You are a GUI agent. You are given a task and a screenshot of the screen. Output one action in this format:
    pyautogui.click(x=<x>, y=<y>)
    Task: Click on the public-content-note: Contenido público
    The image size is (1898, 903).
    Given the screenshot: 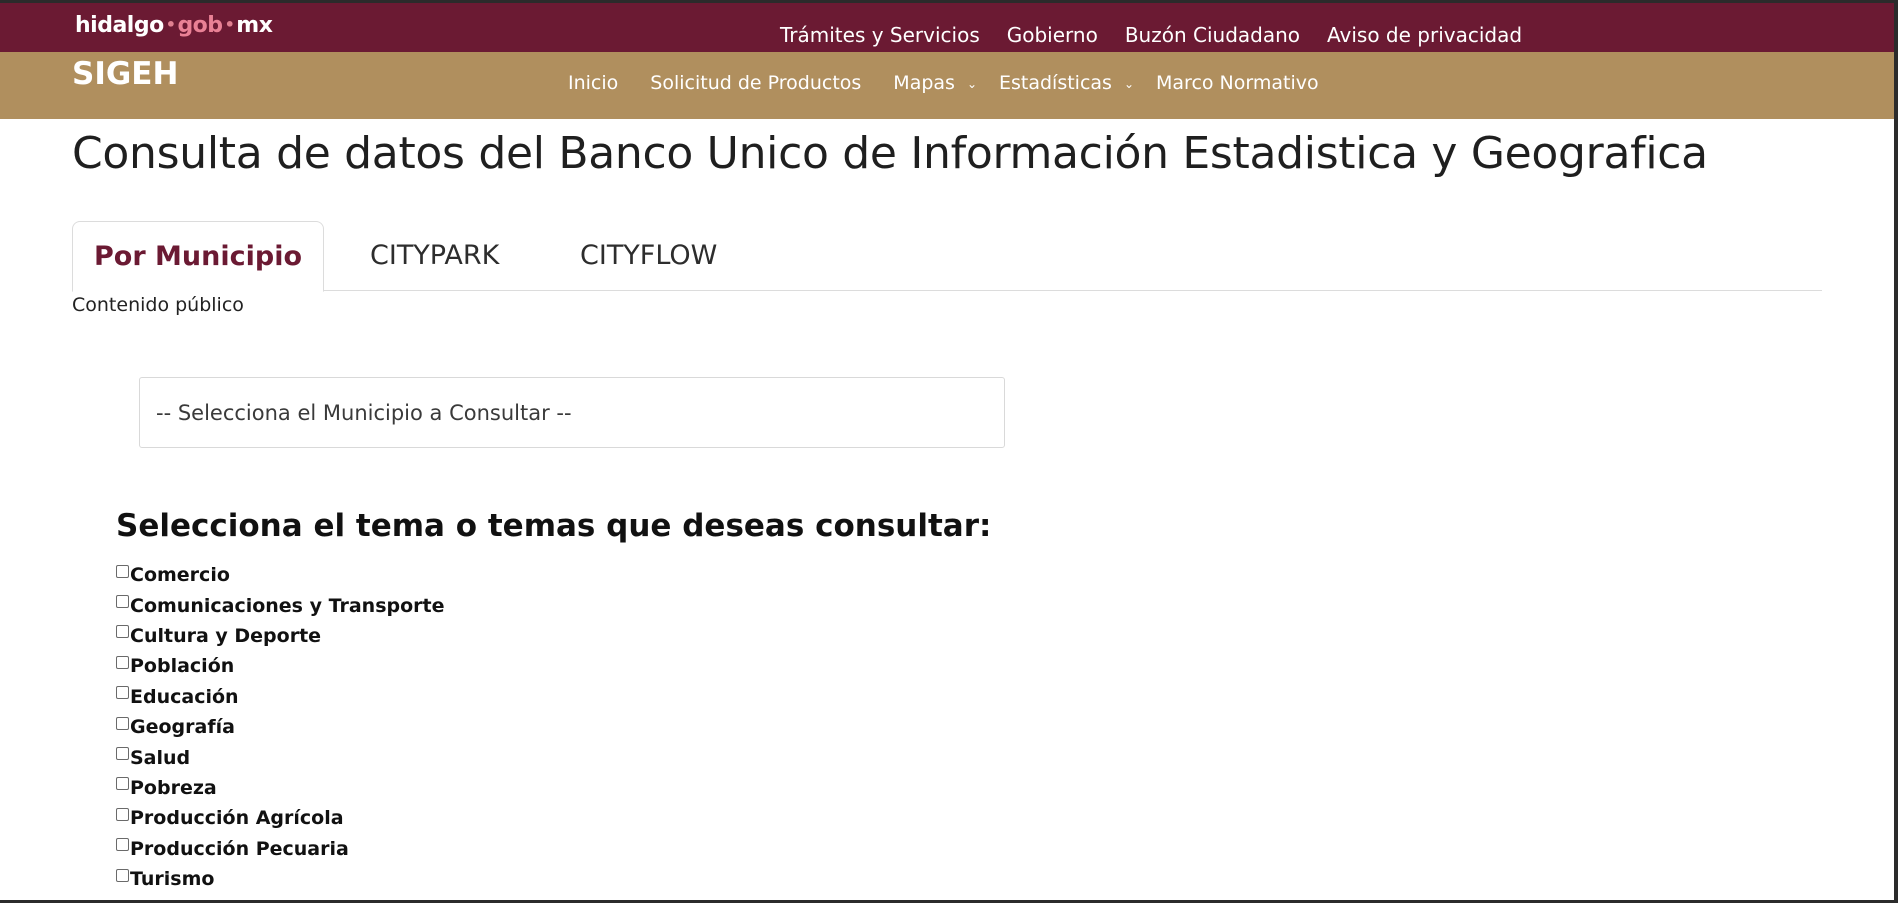 What is the action you would take?
    pyautogui.click(x=158, y=305)
    